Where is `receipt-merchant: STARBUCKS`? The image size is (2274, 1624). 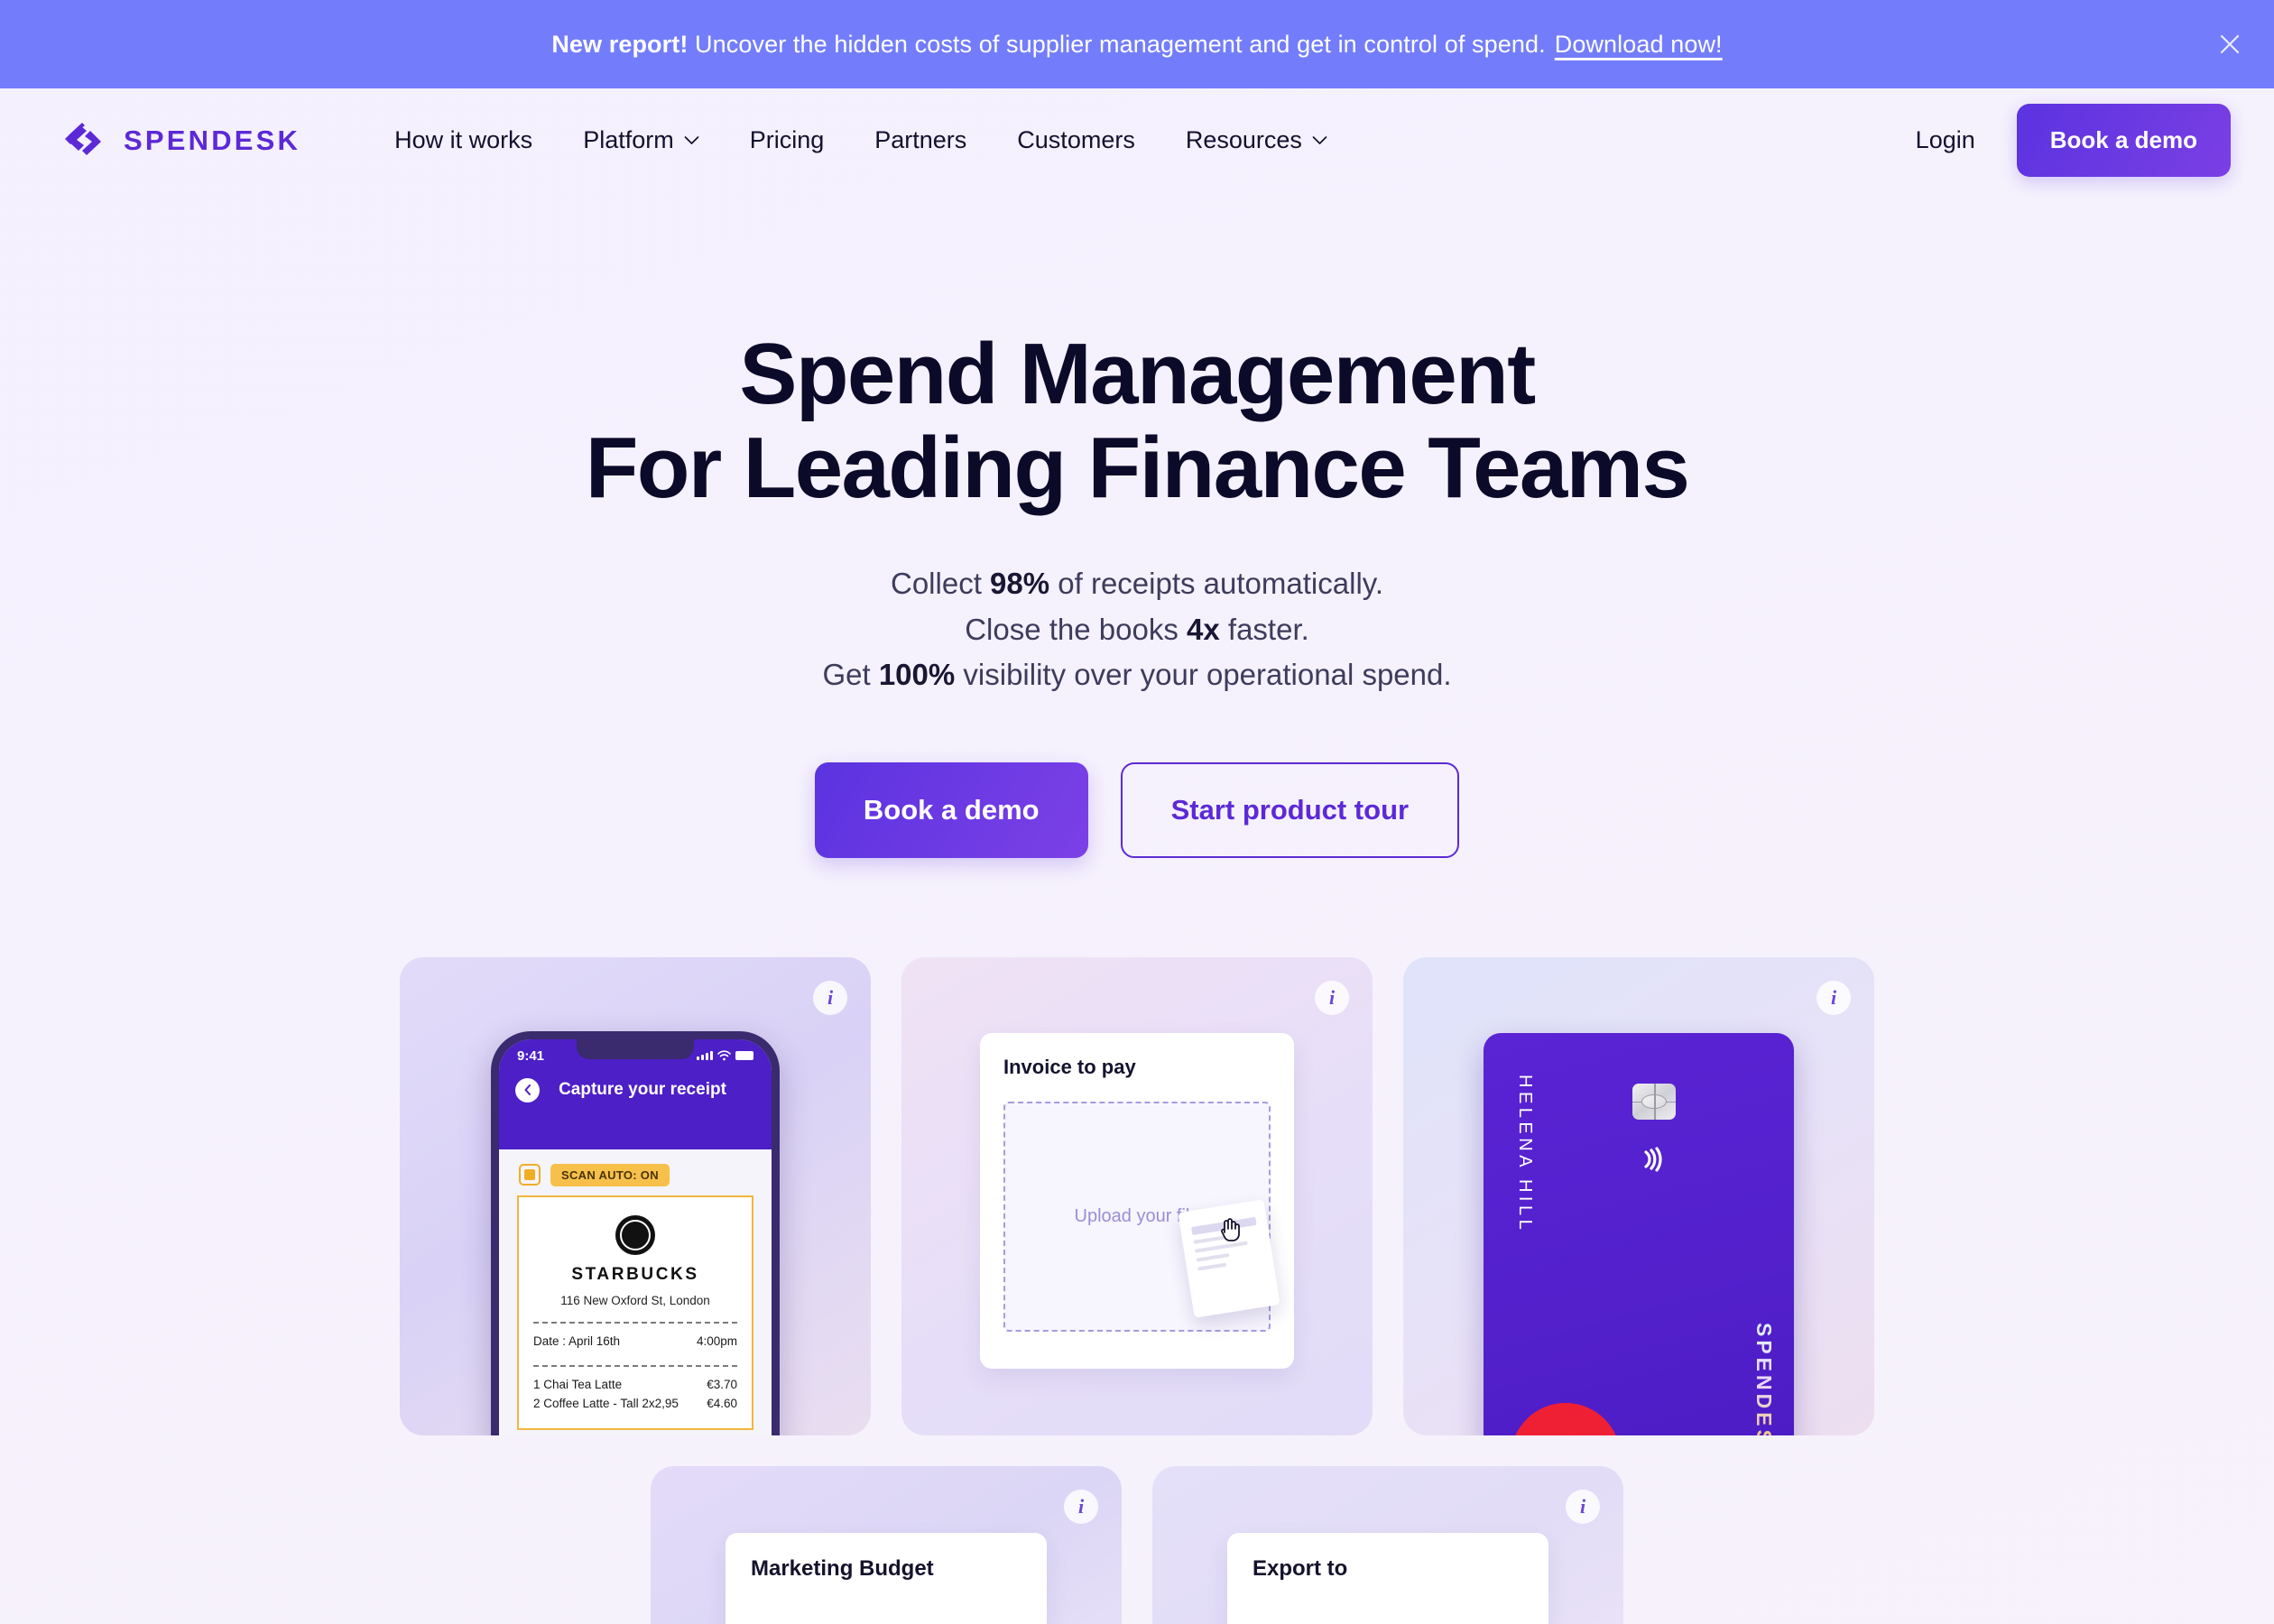 receipt-merchant: STARBUCKS is located at coordinates (635, 1274).